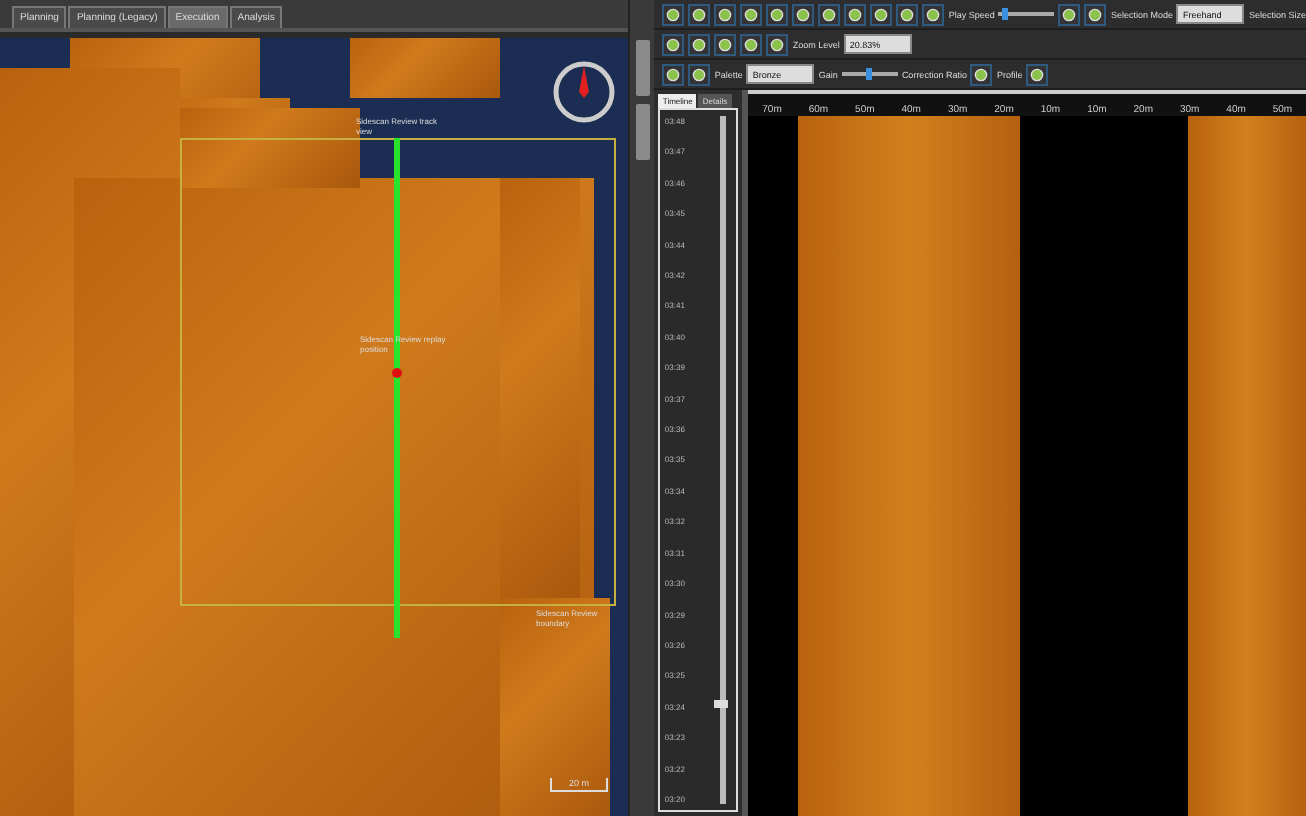 The width and height of the screenshot is (1306, 816). Describe the element at coordinates (723, 460) in the screenshot. I see `timeline-slider` at that location.